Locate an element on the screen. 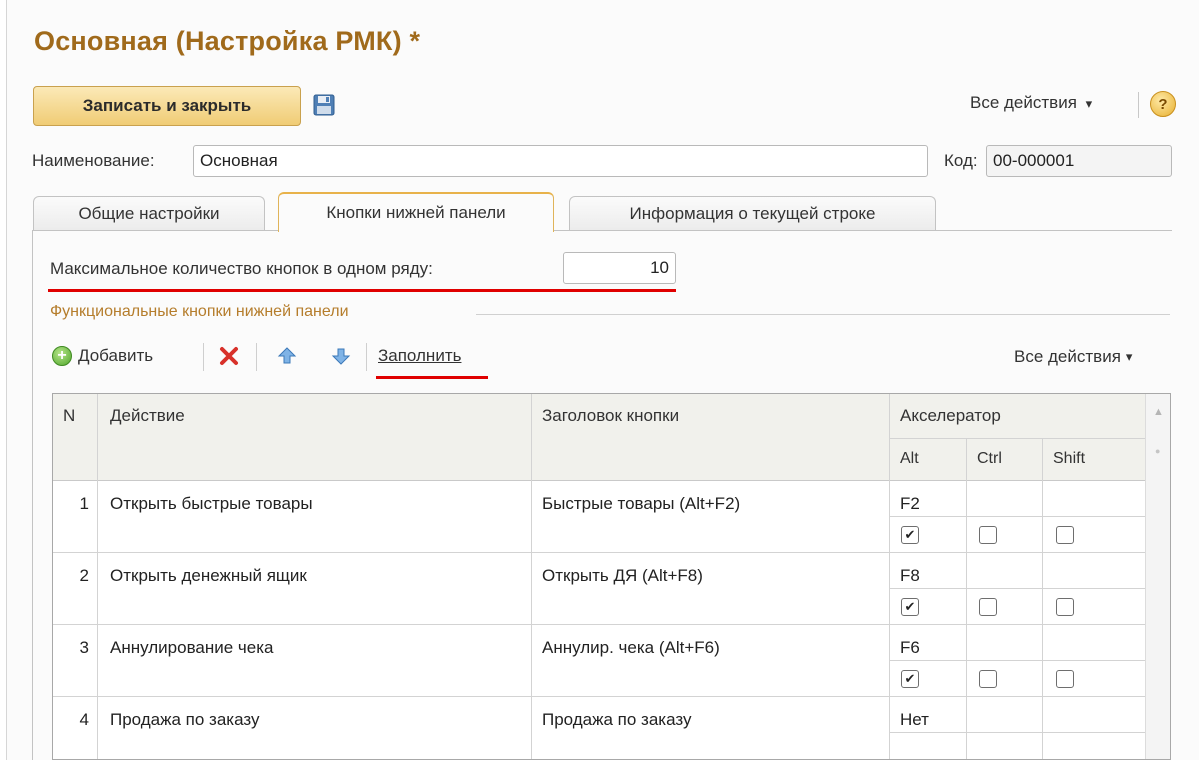 The width and height of the screenshot is (1199, 760). annotation-underline-fill is located at coordinates (432, 377).